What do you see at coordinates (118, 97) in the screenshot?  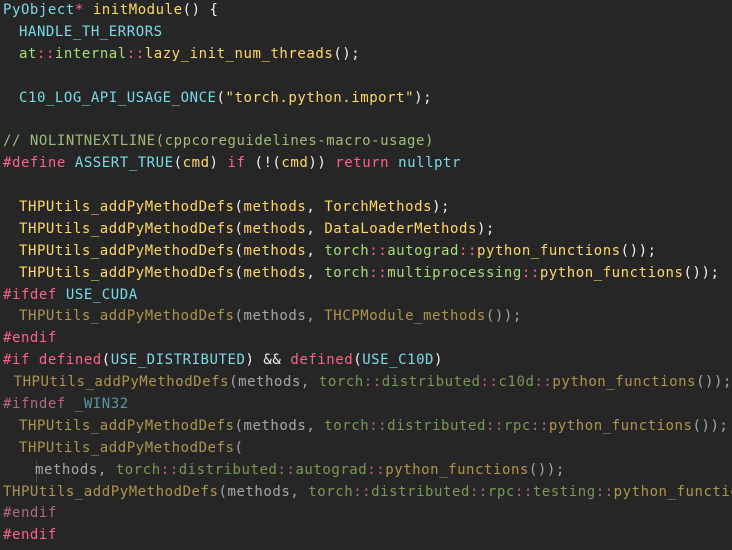 I see `code-token: C10_LOG_API_USAGE_ONCE` at bounding box center [118, 97].